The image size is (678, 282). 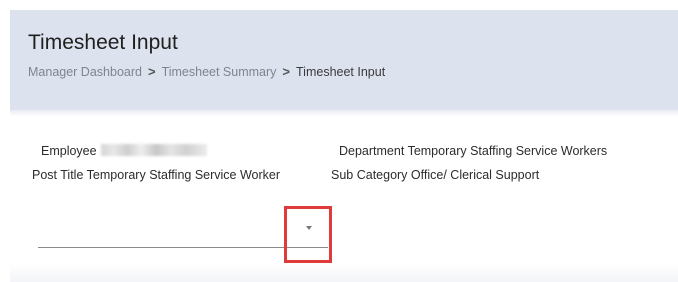 I want to click on breadcrumb-manager-dashboard: Manager Dashboard, so click(x=85, y=72).